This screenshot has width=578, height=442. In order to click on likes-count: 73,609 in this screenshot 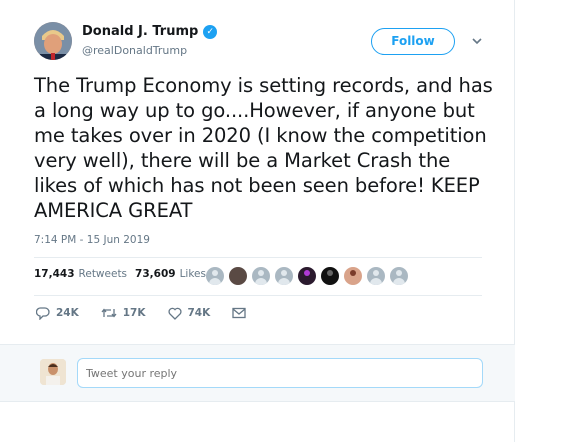, I will do `click(155, 274)`.